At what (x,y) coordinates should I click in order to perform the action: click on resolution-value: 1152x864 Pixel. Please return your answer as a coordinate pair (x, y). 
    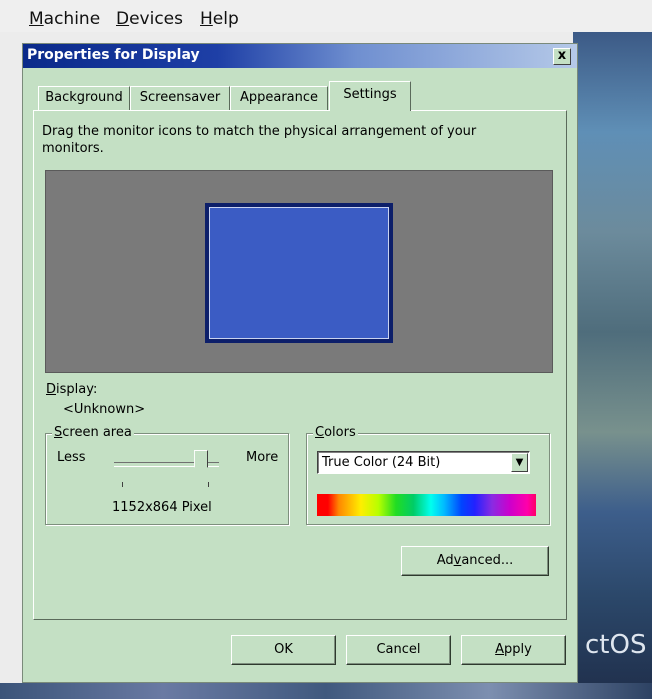
    Looking at the image, I should click on (162, 507).